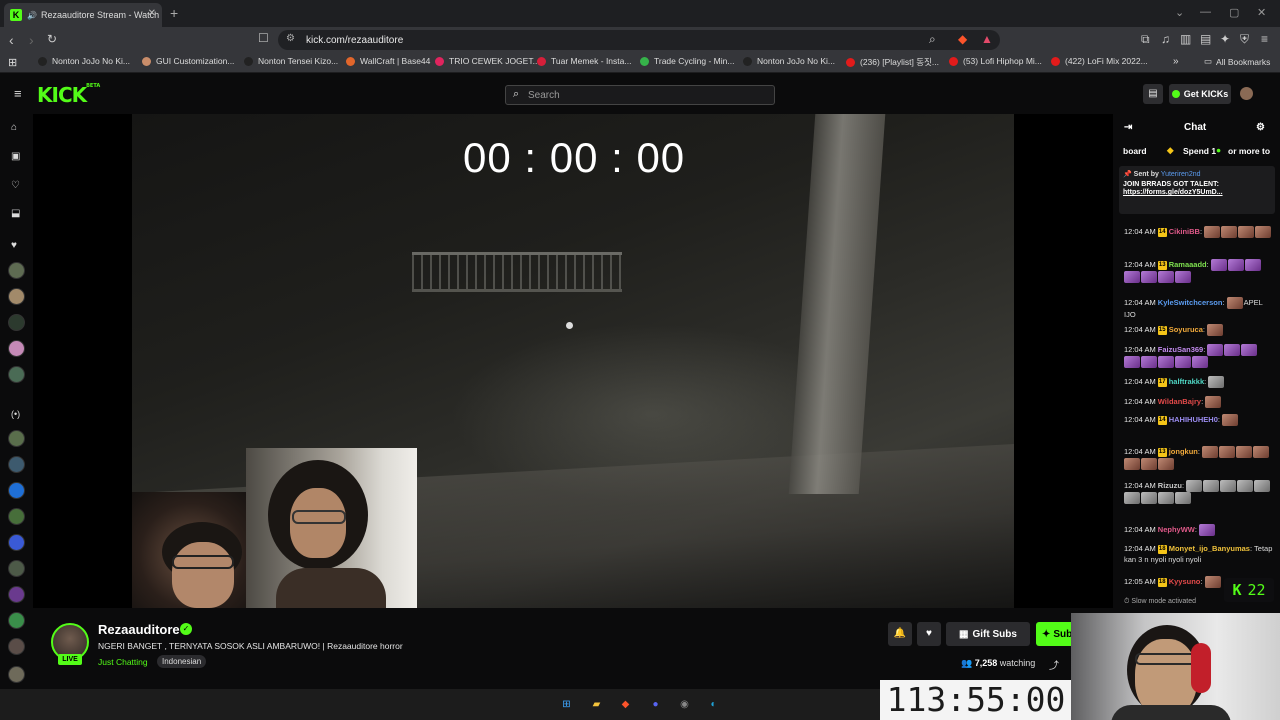 Image resolution: width=1280 pixels, height=720 pixels. I want to click on message-username: Rizuzu, so click(1170, 485).